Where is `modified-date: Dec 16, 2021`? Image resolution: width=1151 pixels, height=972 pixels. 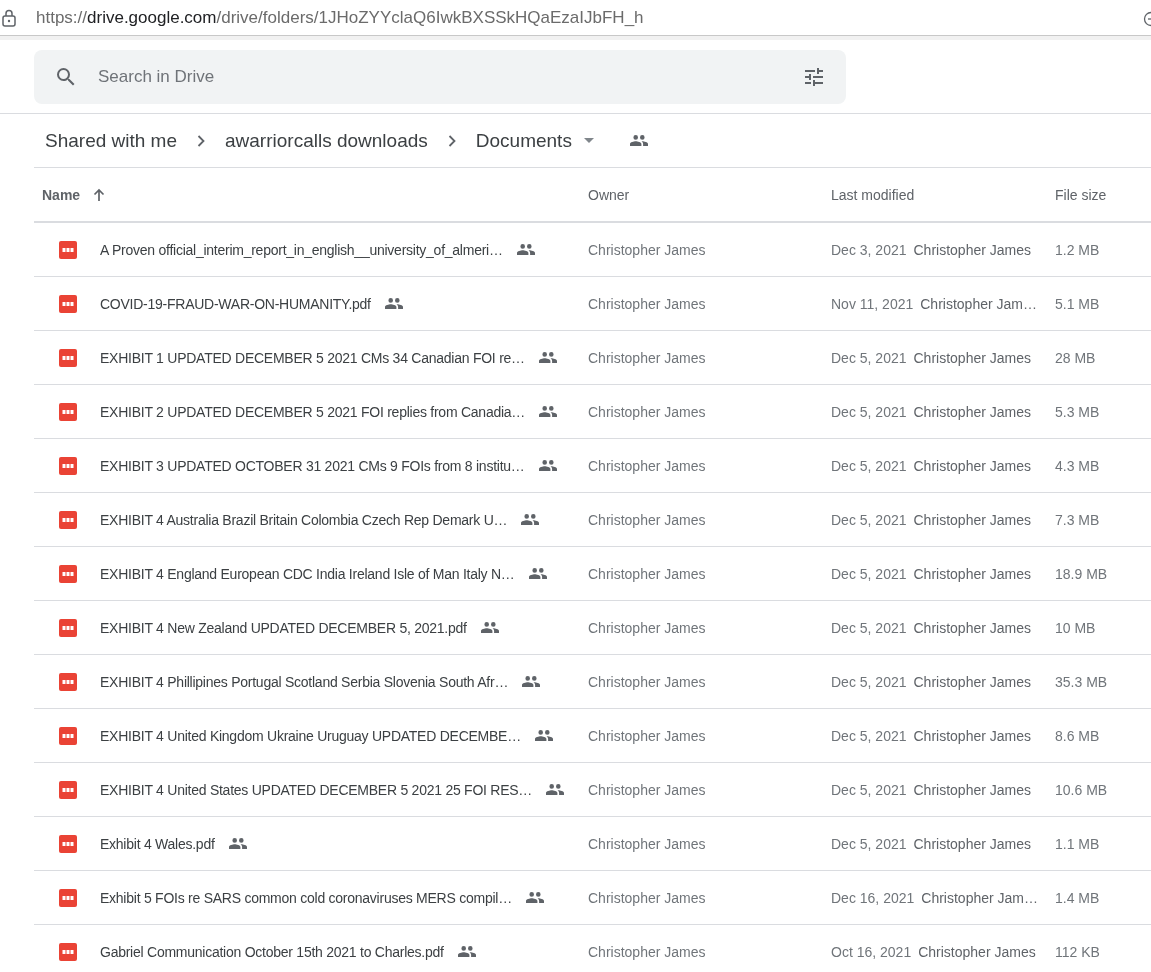
modified-date: Dec 16, 2021 is located at coordinates (873, 897).